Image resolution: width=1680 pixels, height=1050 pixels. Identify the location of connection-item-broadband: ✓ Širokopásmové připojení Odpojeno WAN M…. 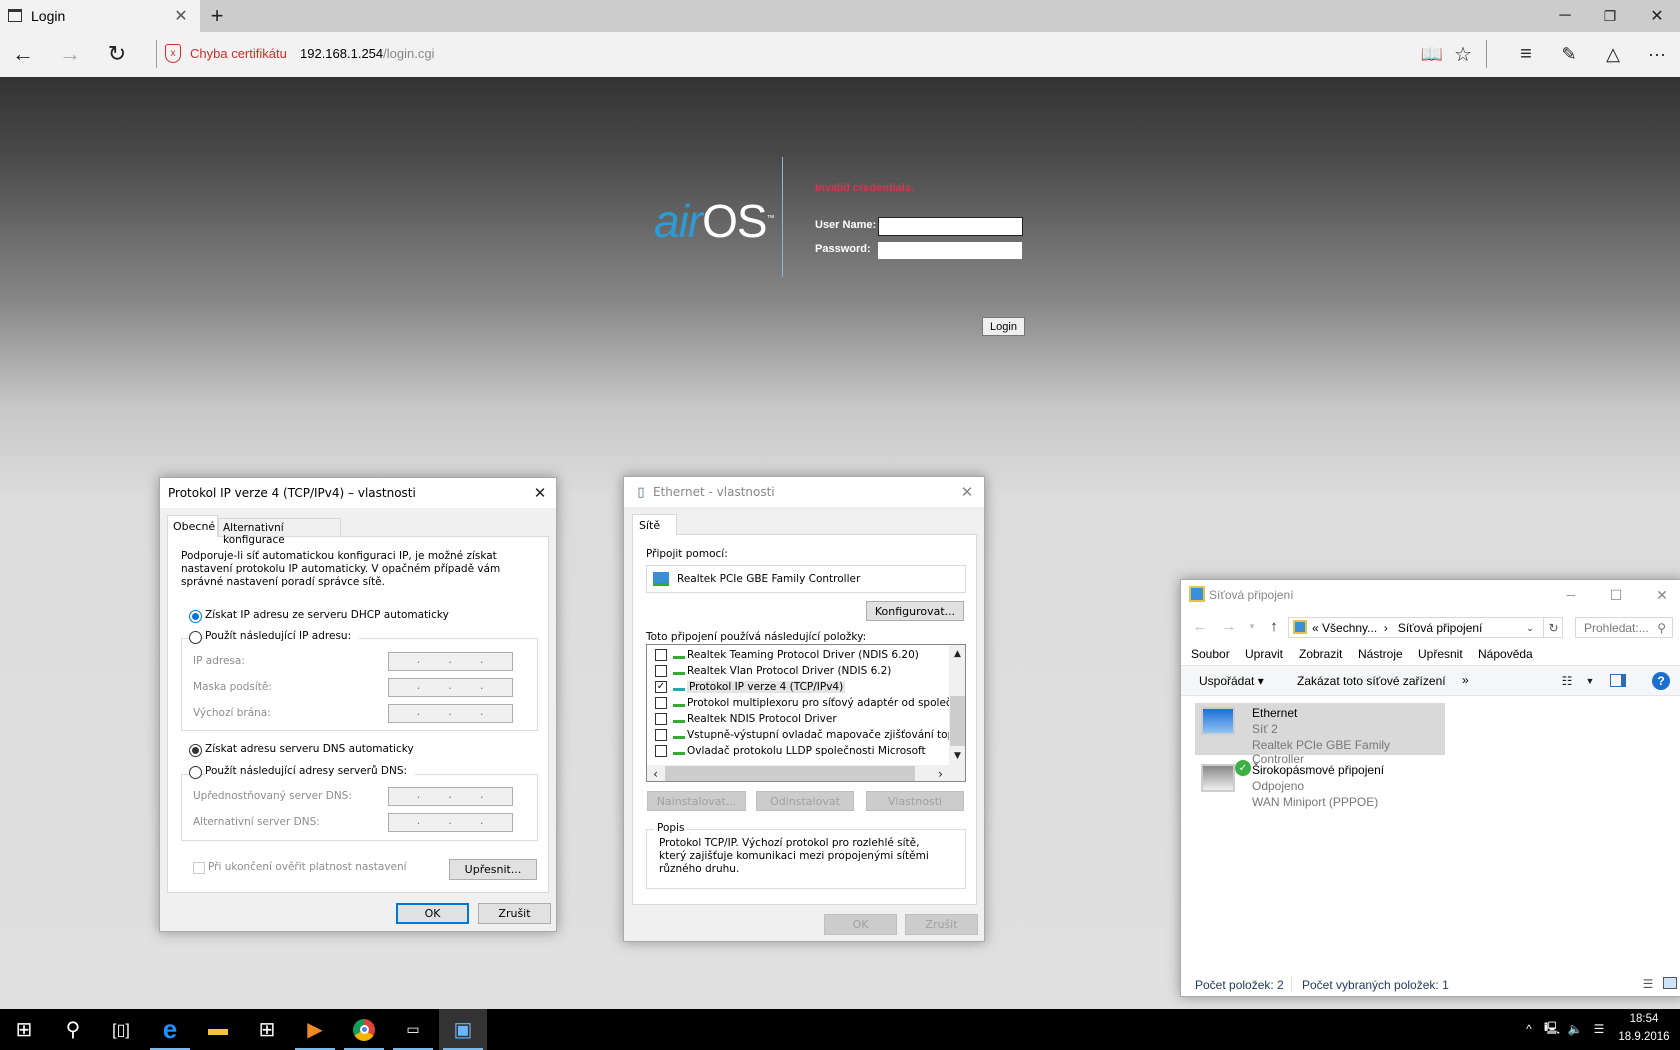
(1320, 786).